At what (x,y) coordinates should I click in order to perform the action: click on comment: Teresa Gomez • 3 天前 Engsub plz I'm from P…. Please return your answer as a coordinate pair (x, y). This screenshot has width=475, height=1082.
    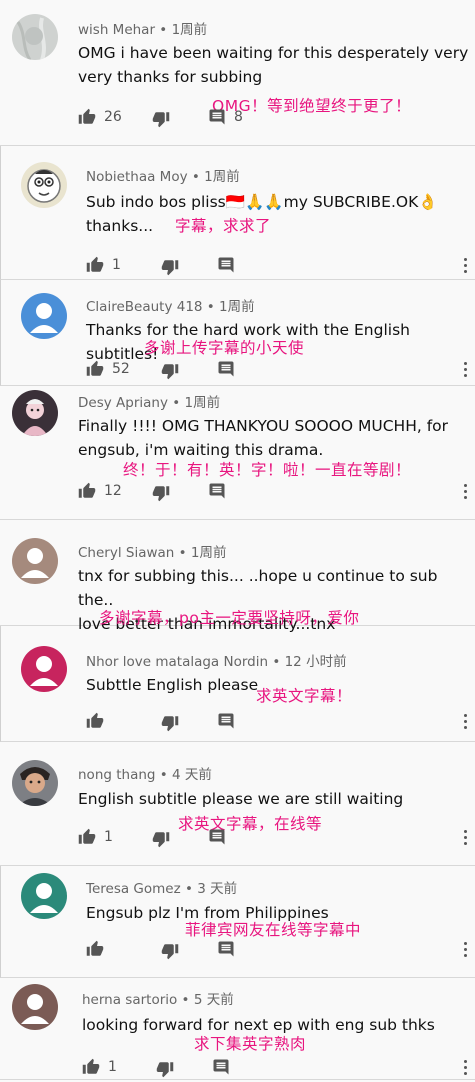
    Looking at the image, I should click on (237, 922).